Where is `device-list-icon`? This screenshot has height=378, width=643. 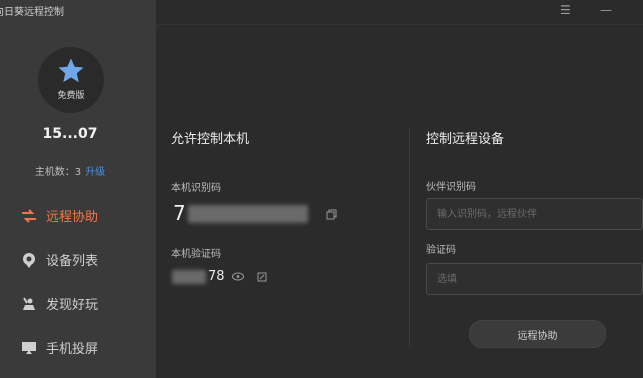 device-list-icon is located at coordinates (29, 260).